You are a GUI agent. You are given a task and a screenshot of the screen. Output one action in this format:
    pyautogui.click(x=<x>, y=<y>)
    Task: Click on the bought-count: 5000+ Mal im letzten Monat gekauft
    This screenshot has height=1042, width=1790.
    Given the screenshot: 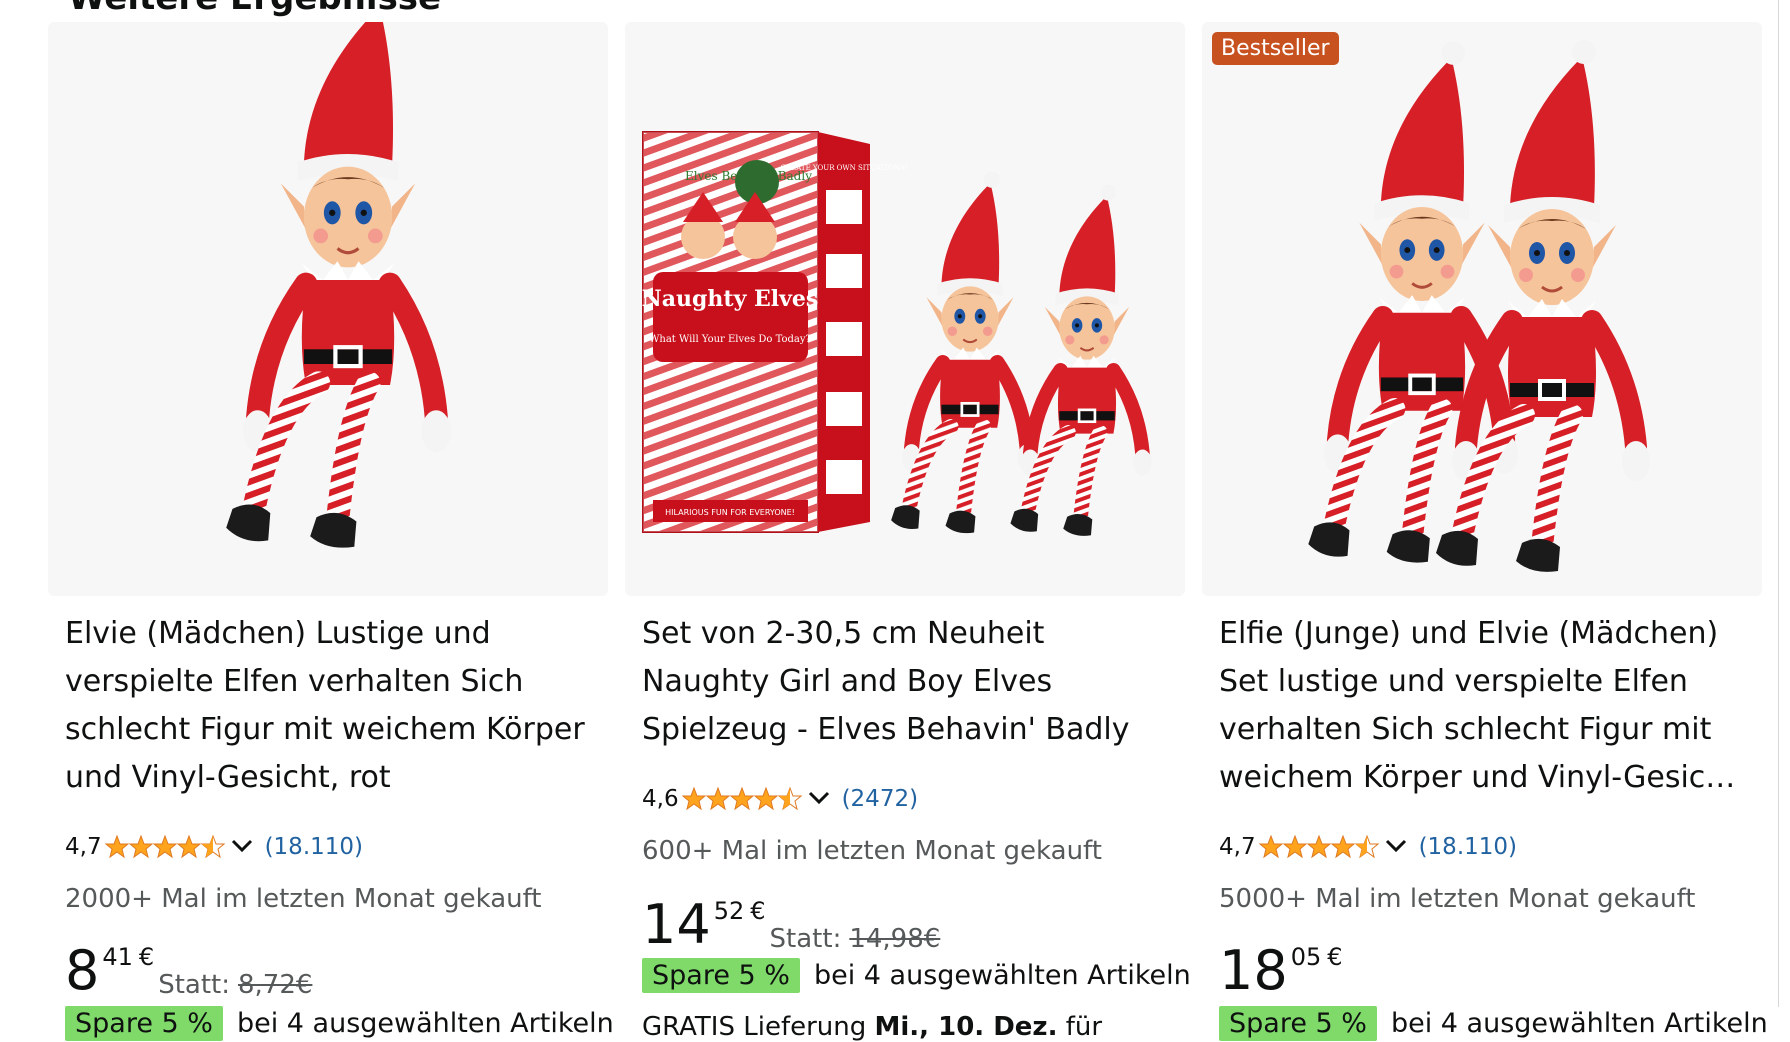 What is the action you would take?
    pyautogui.click(x=1457, y=899)
    